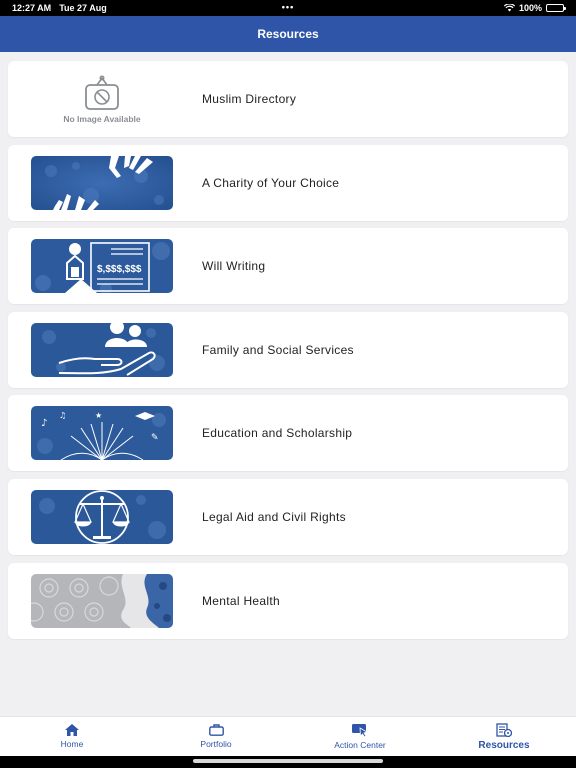 The height and width of the screenshot is (768, 576). Describe the element at coordinates (271, 182) in the screenshot. I see `resource-label: A Charity of Your Choice` at that location.